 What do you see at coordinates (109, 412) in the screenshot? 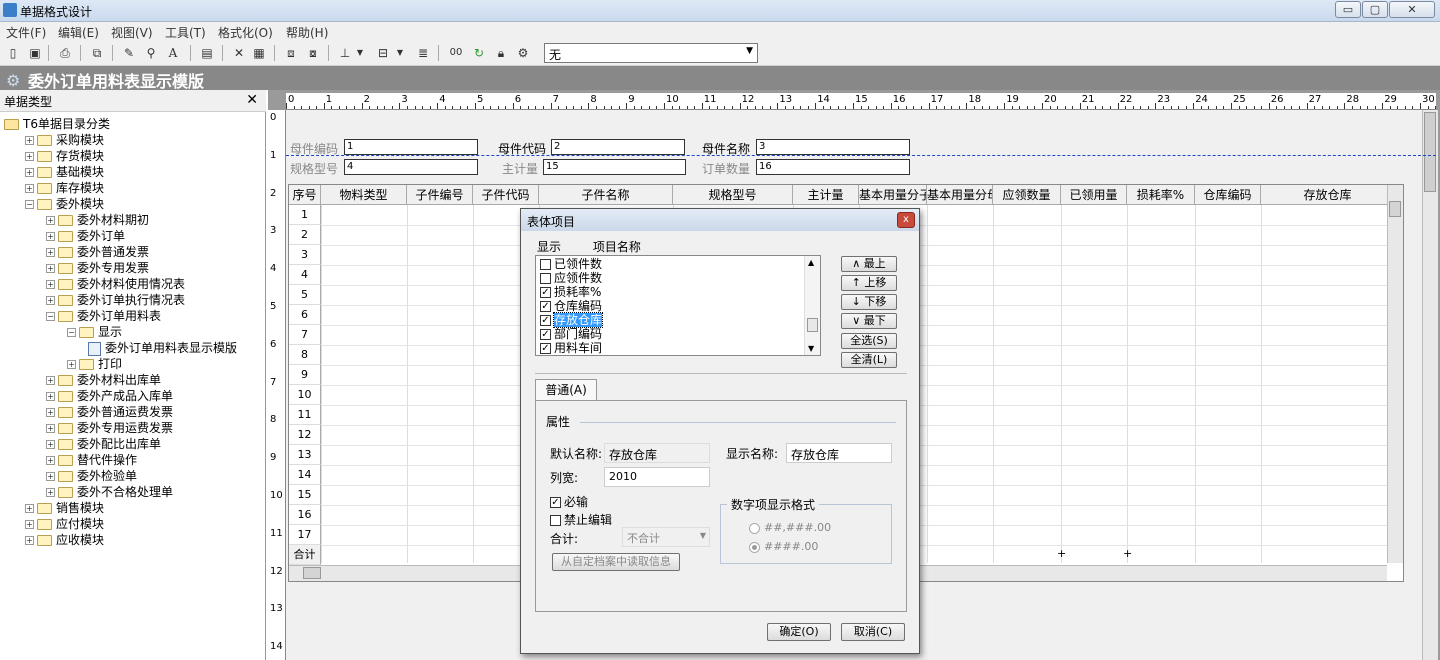
I see `tree-node: + 委外普通运费发票` at bounding box center [109, 412].